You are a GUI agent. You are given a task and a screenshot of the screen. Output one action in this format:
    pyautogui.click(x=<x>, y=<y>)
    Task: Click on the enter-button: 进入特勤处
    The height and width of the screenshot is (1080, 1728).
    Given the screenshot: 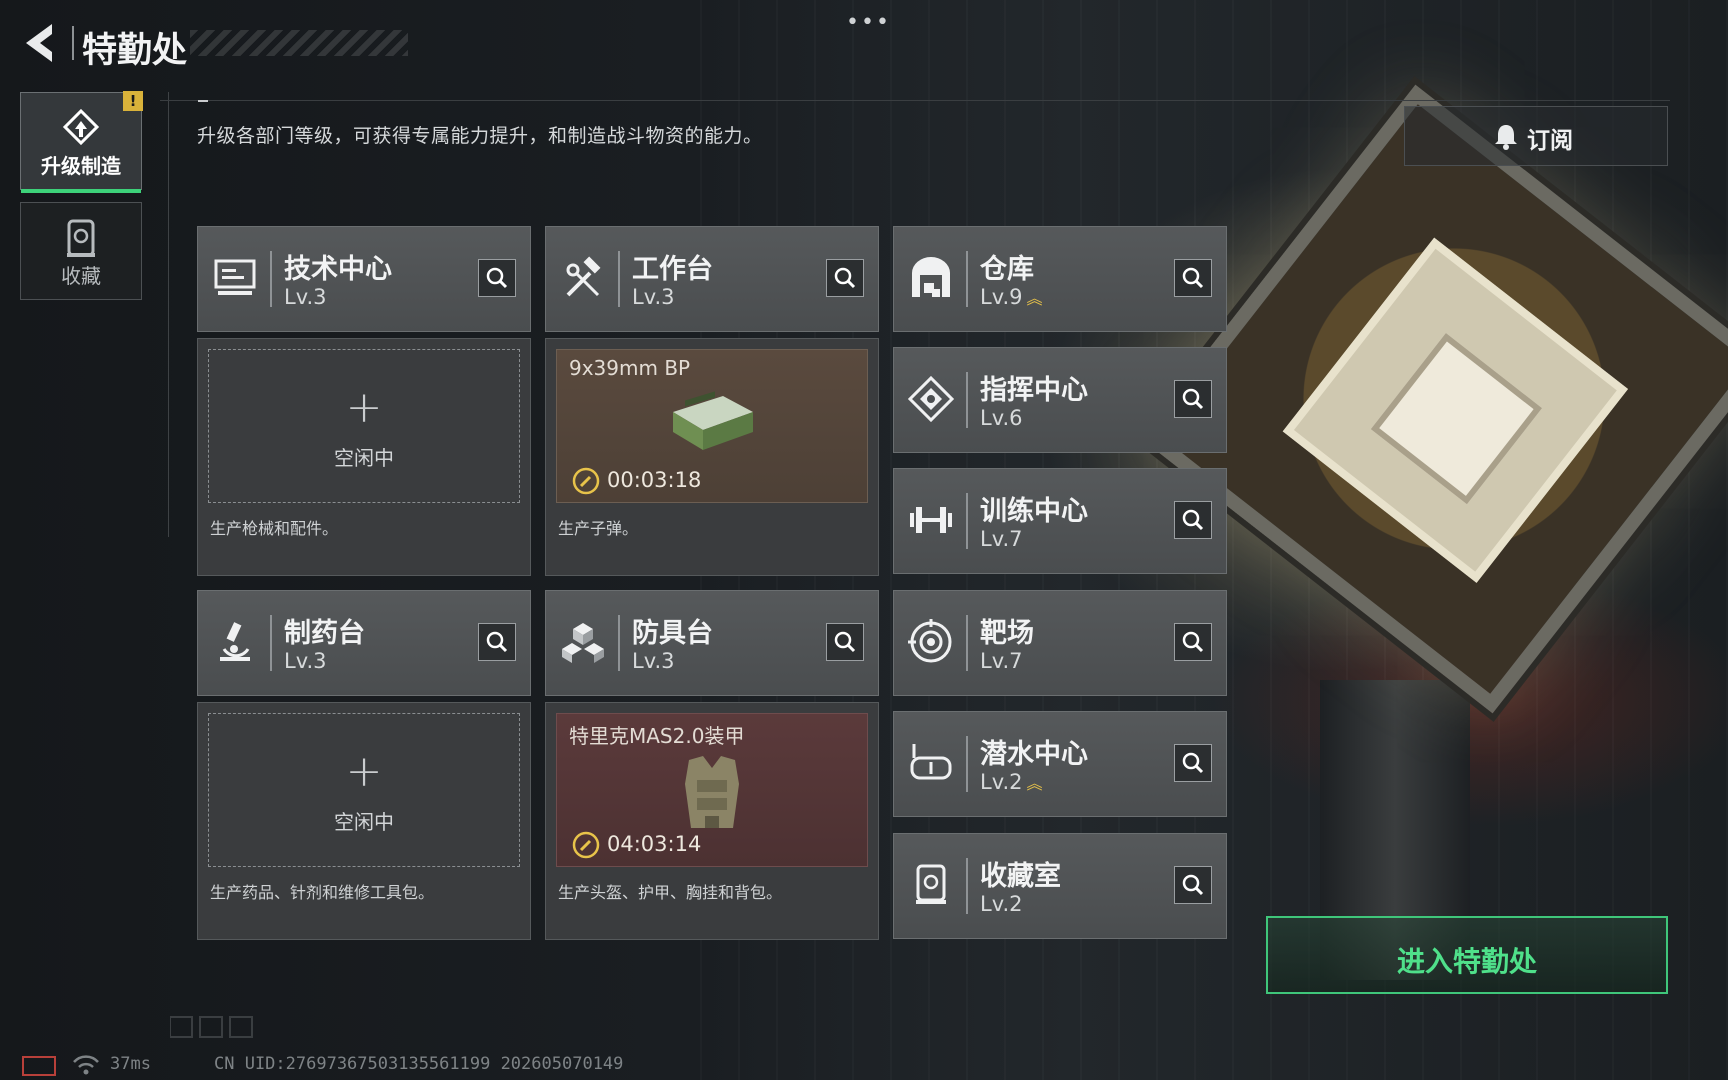 What is the action you would take?
    pyautogui.click(x=1467, y=955)
    